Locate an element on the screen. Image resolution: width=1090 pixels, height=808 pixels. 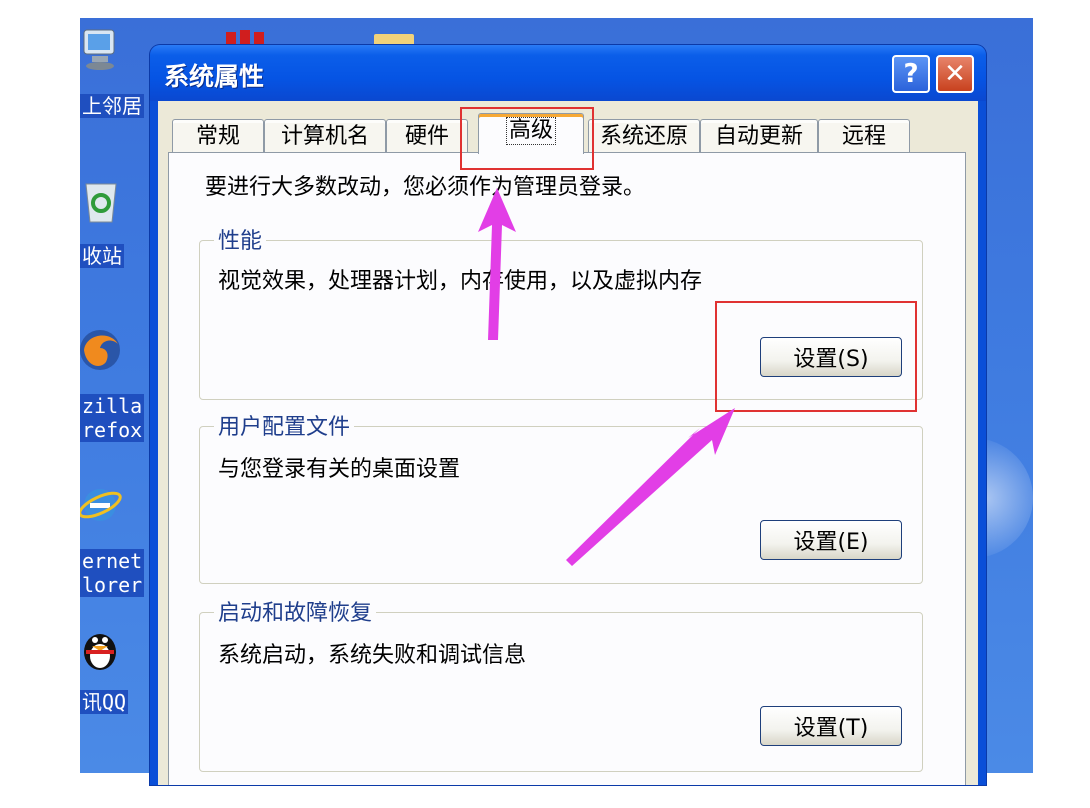
tab-advanced: 高级 is located at coordinates (531, 133).